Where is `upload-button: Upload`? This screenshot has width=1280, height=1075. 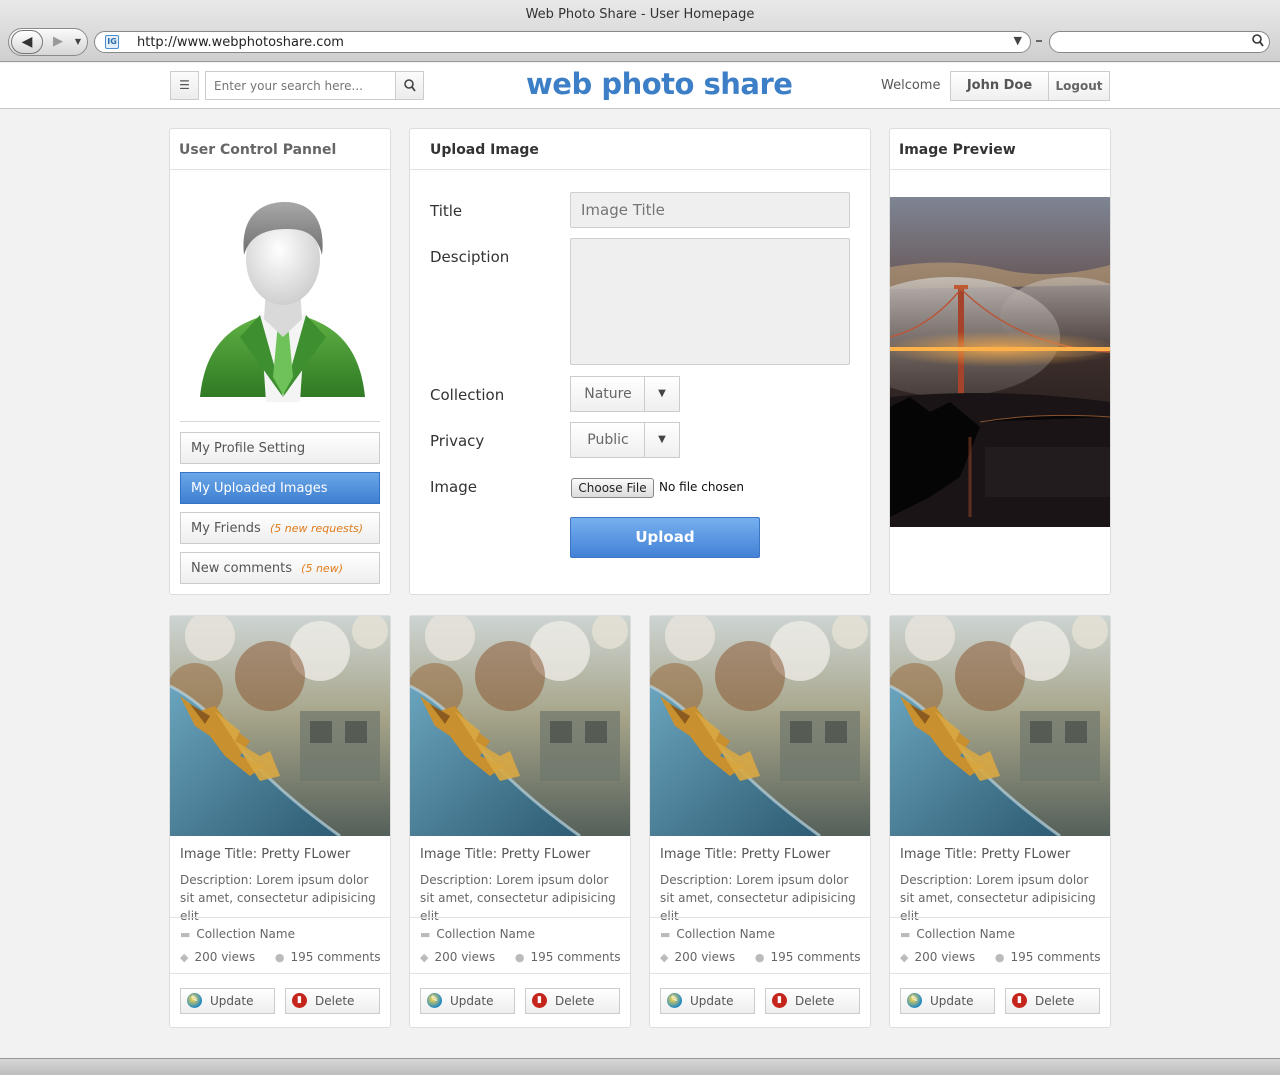 upload-button: Upload is located at coordinates (665, 537).